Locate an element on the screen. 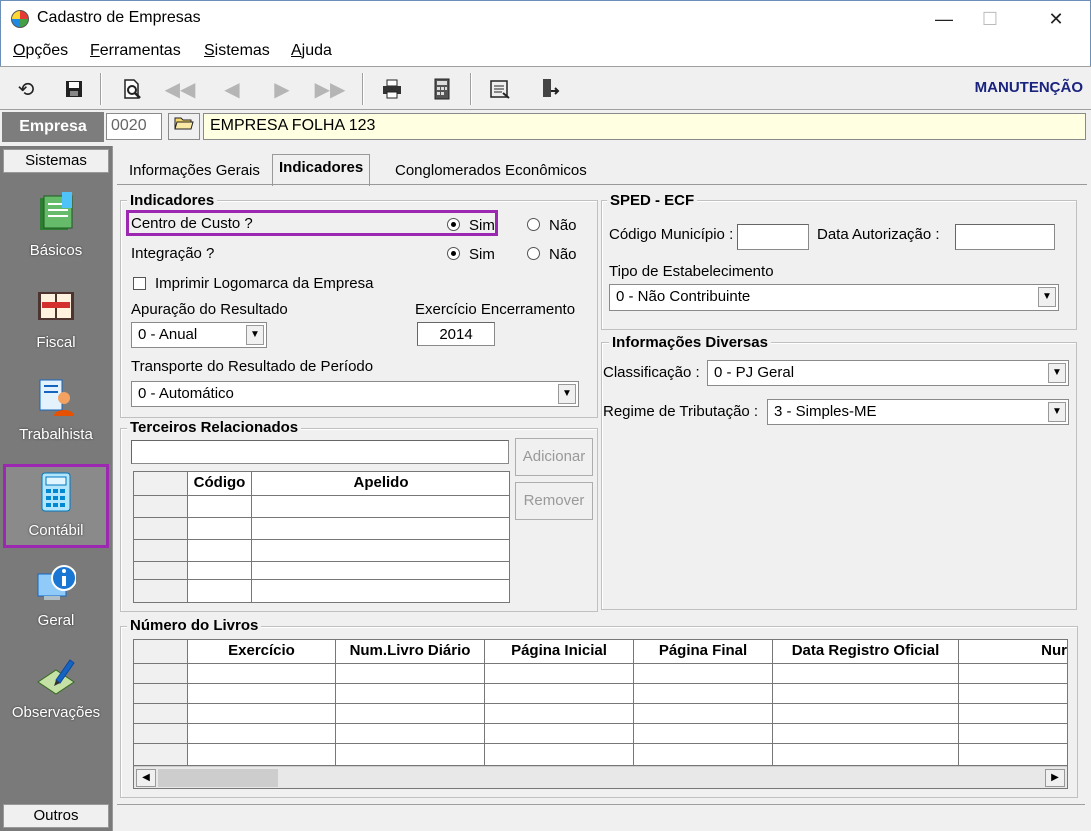 The height and width of the screenshot is (831, 1091). sidebar-item-geral: Geral is located at coordinates (56, 598).